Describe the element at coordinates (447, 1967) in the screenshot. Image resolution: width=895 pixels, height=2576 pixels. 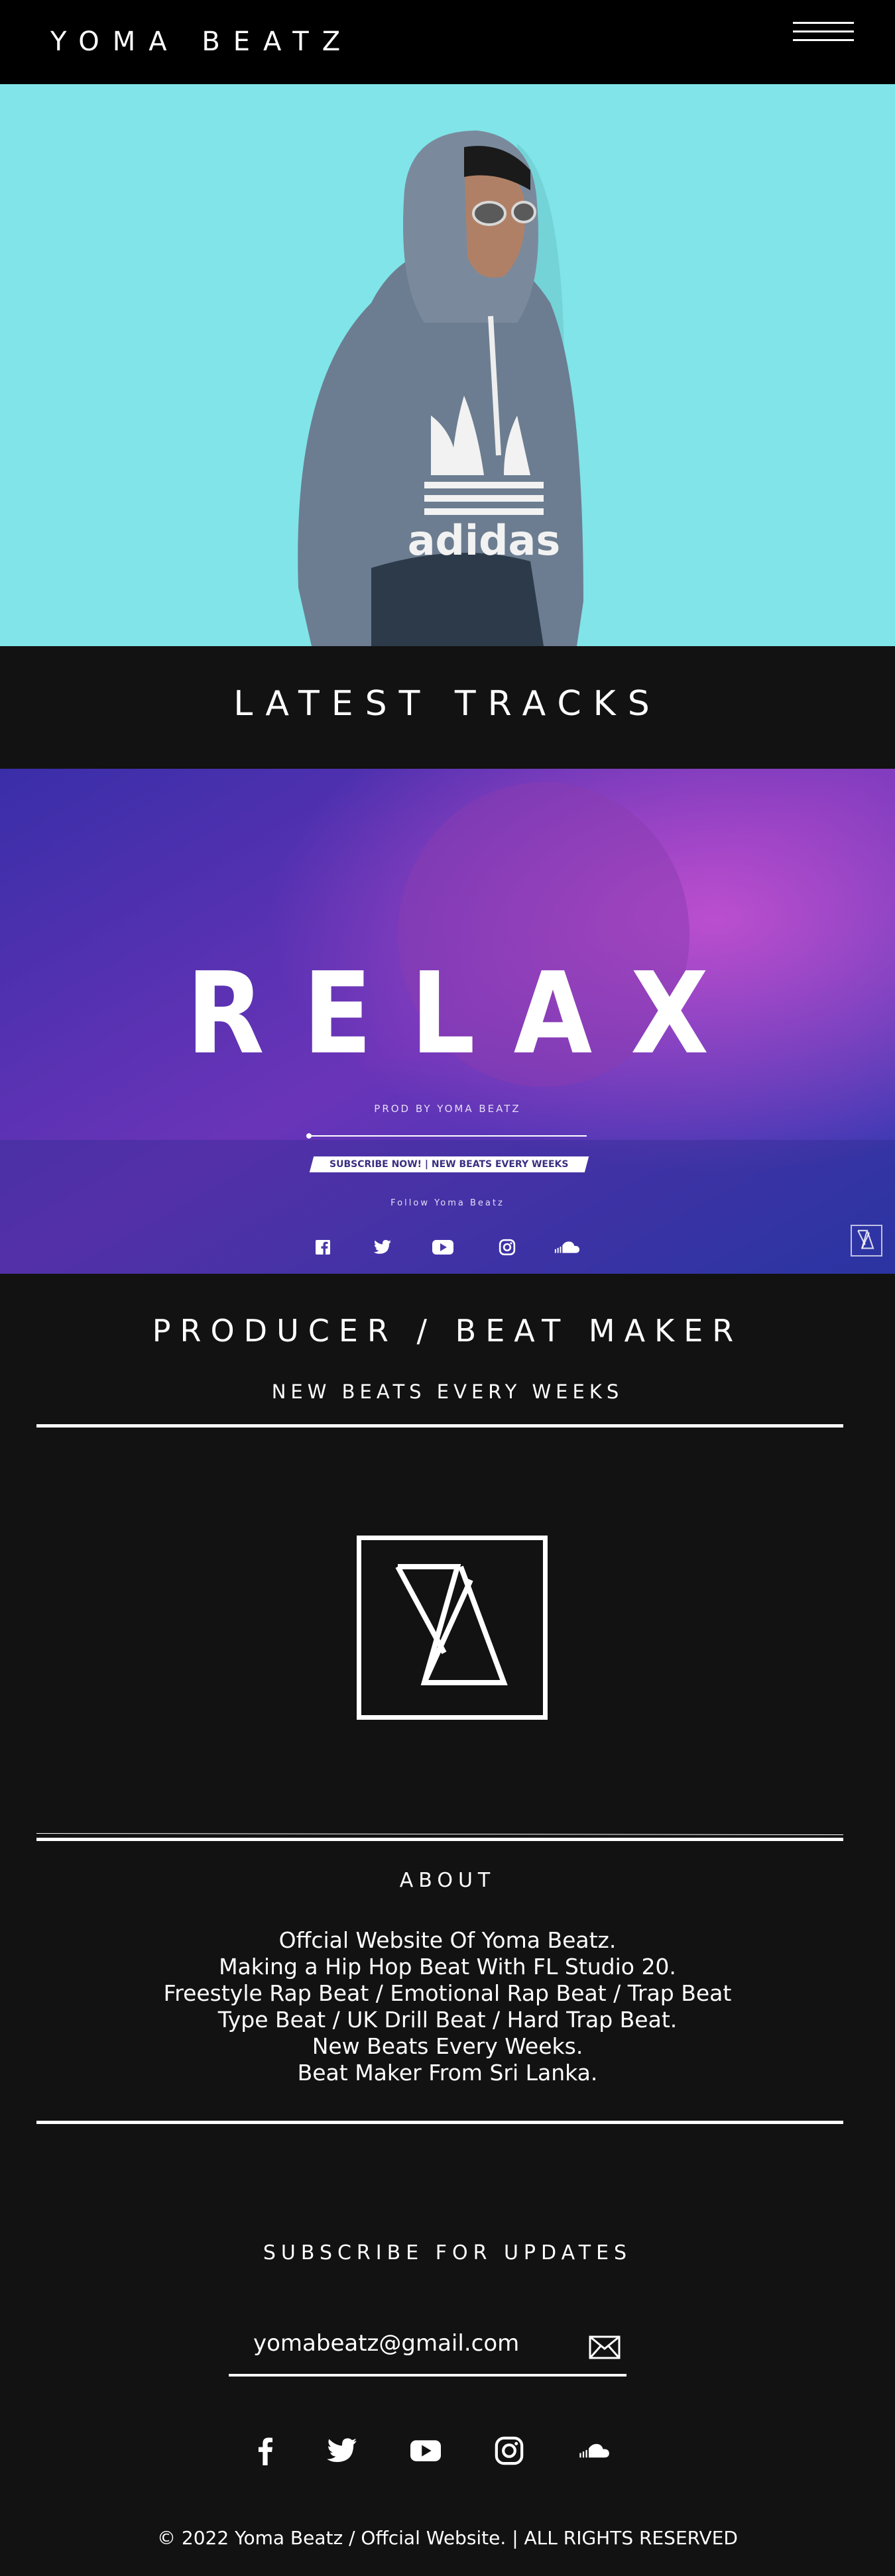
I see `about-line: Making a Hip Hop Beat With FL Studio 20.` at that location.